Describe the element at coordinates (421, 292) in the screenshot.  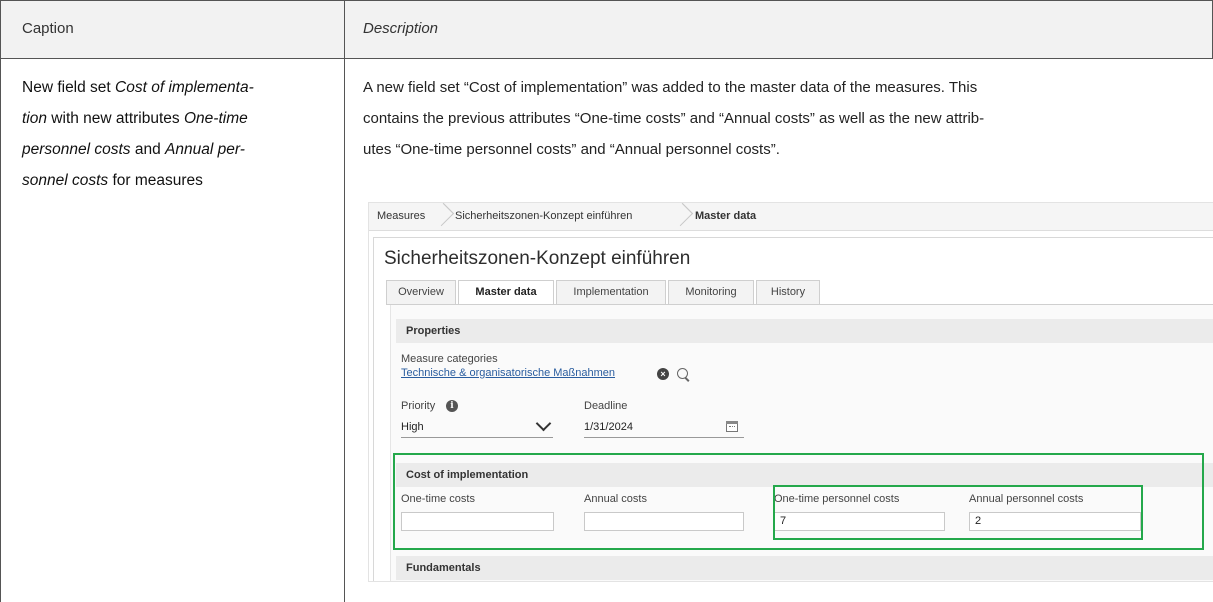
I see `tab-overview: Overview` at that location.